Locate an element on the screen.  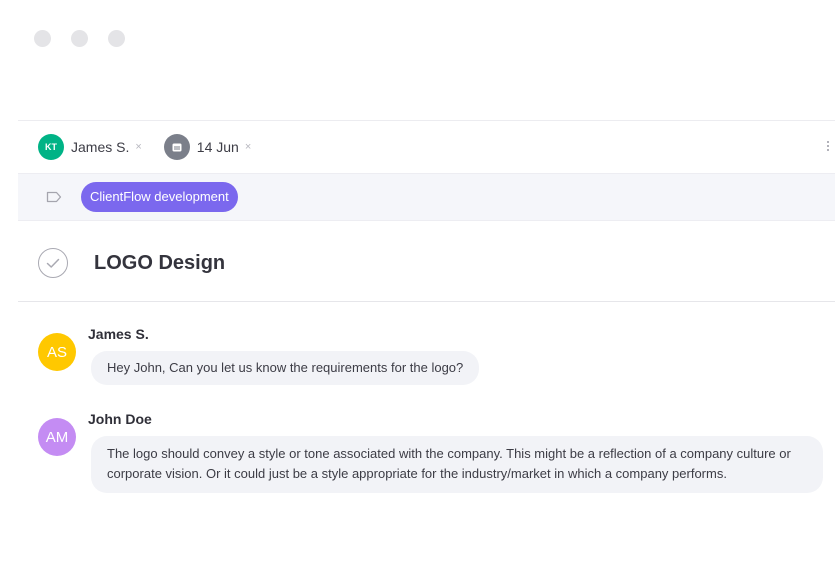
avatar: AM is located at coordinates (57, 437).